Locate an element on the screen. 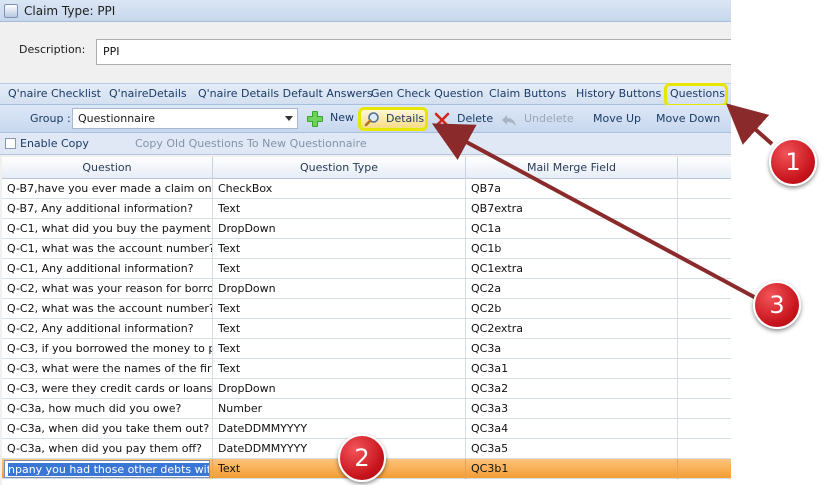 The height and width of the screenshot is (485, 823). tab-qnaire-details: Q'naireDetails is located at coordinates (148, 93).